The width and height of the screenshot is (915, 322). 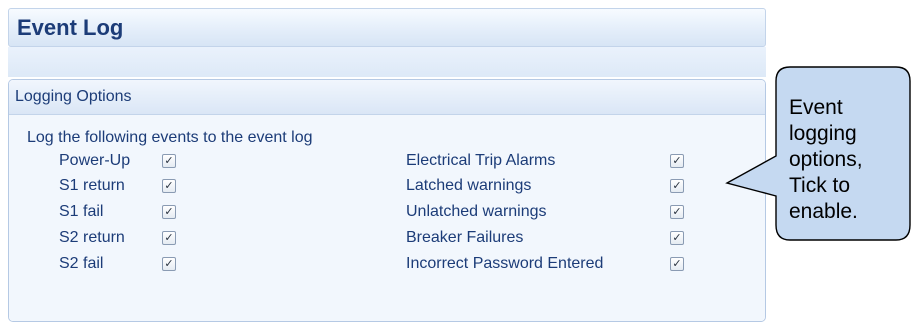 I want to click on callout-balloon, so click(x=818, y=153).